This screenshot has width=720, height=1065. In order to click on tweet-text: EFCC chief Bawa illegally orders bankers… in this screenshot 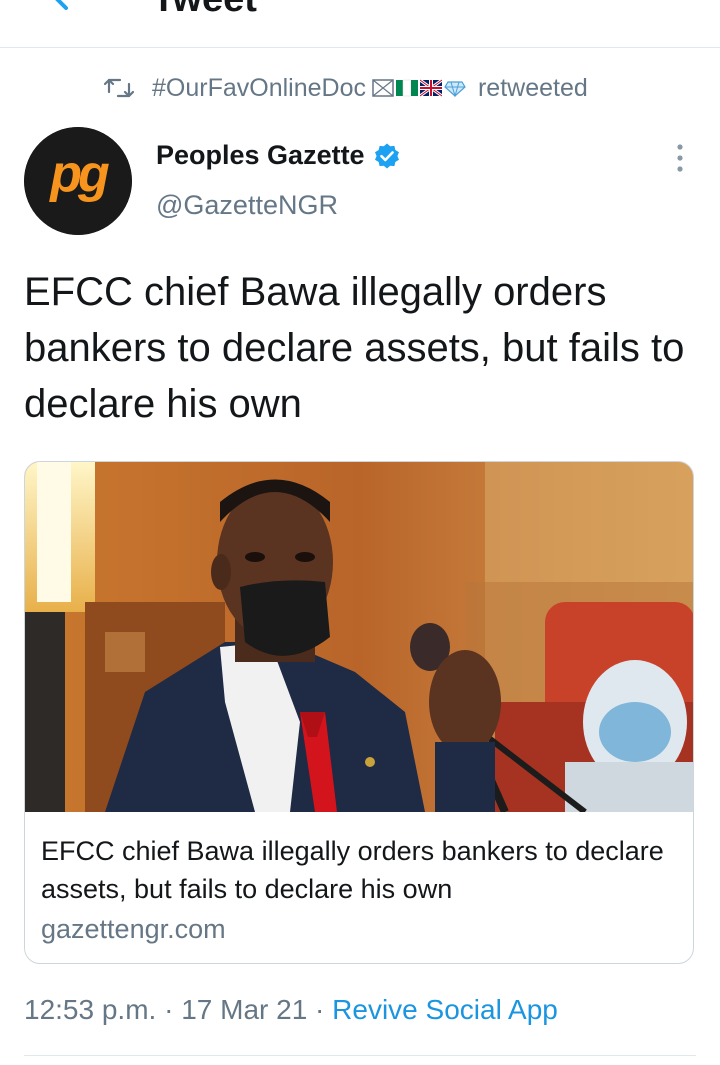, I will do `click(354, 348)`.